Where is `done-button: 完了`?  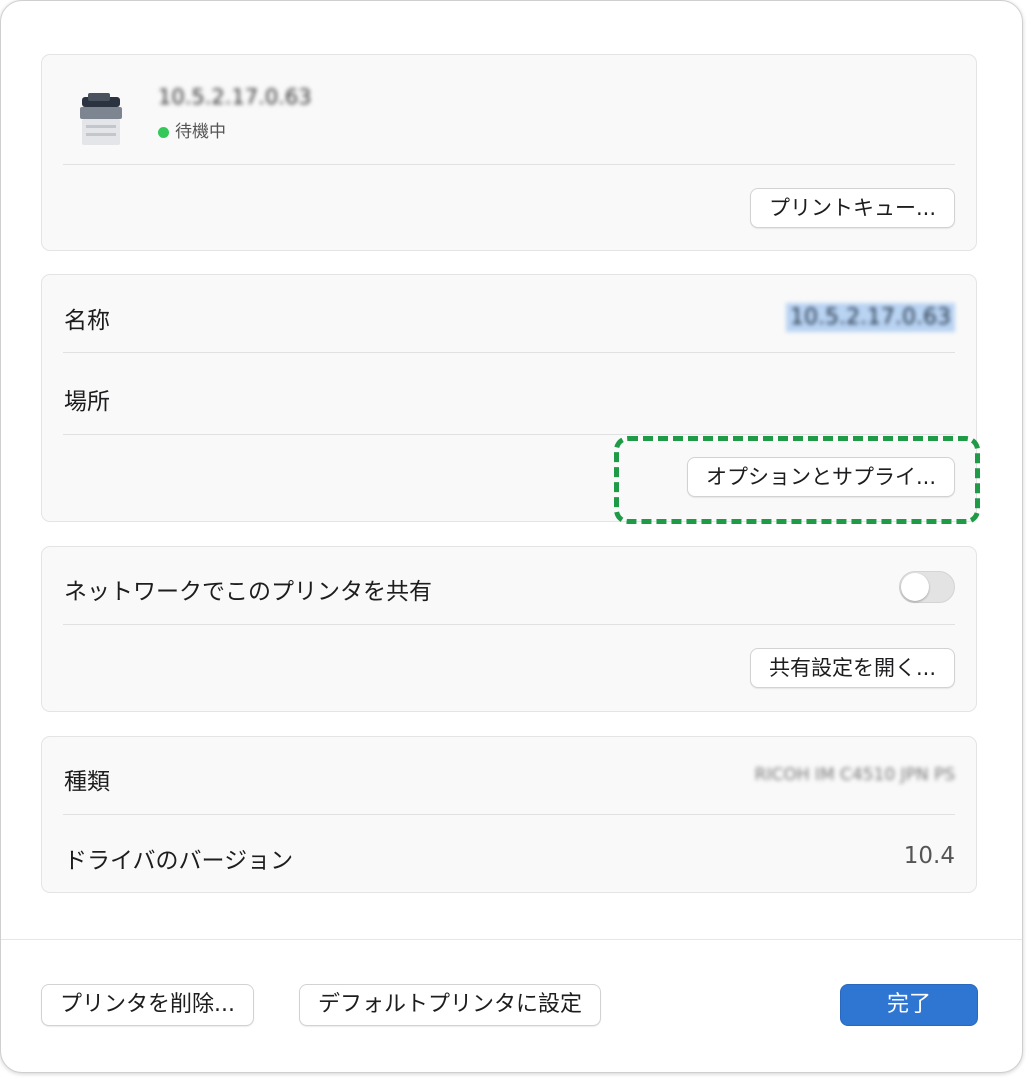
done-button: 完了 is located at coordinates (909, 1005).